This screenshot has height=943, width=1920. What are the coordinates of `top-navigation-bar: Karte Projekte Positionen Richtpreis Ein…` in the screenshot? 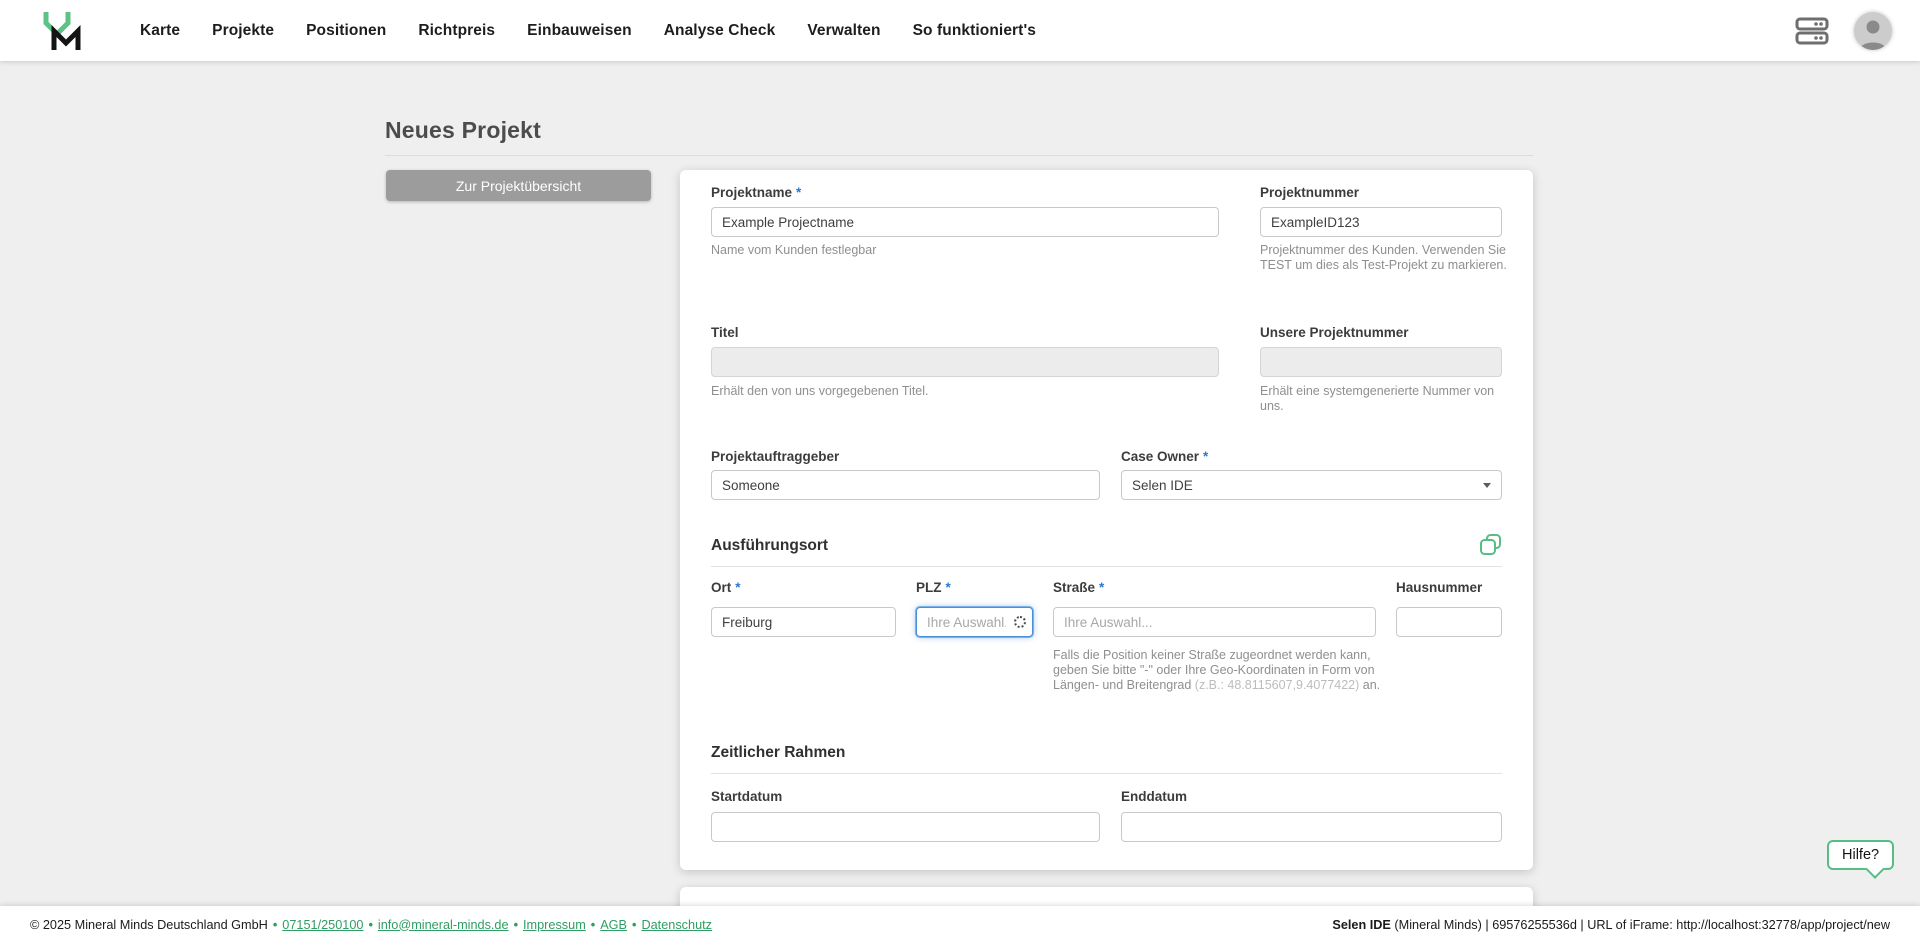 It's located at (960, 30).